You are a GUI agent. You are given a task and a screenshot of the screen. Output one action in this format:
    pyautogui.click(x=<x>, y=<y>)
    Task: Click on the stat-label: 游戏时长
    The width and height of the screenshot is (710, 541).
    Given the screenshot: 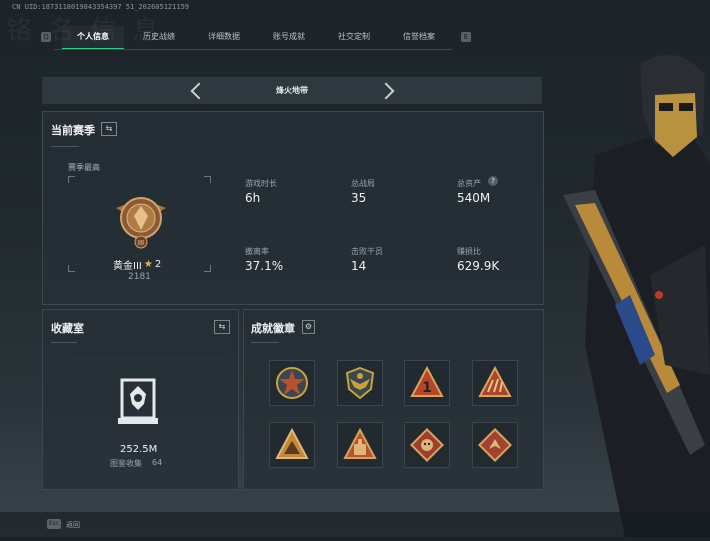 What is the action you would take?
    pyautogui.click(x=261, y=183)
    